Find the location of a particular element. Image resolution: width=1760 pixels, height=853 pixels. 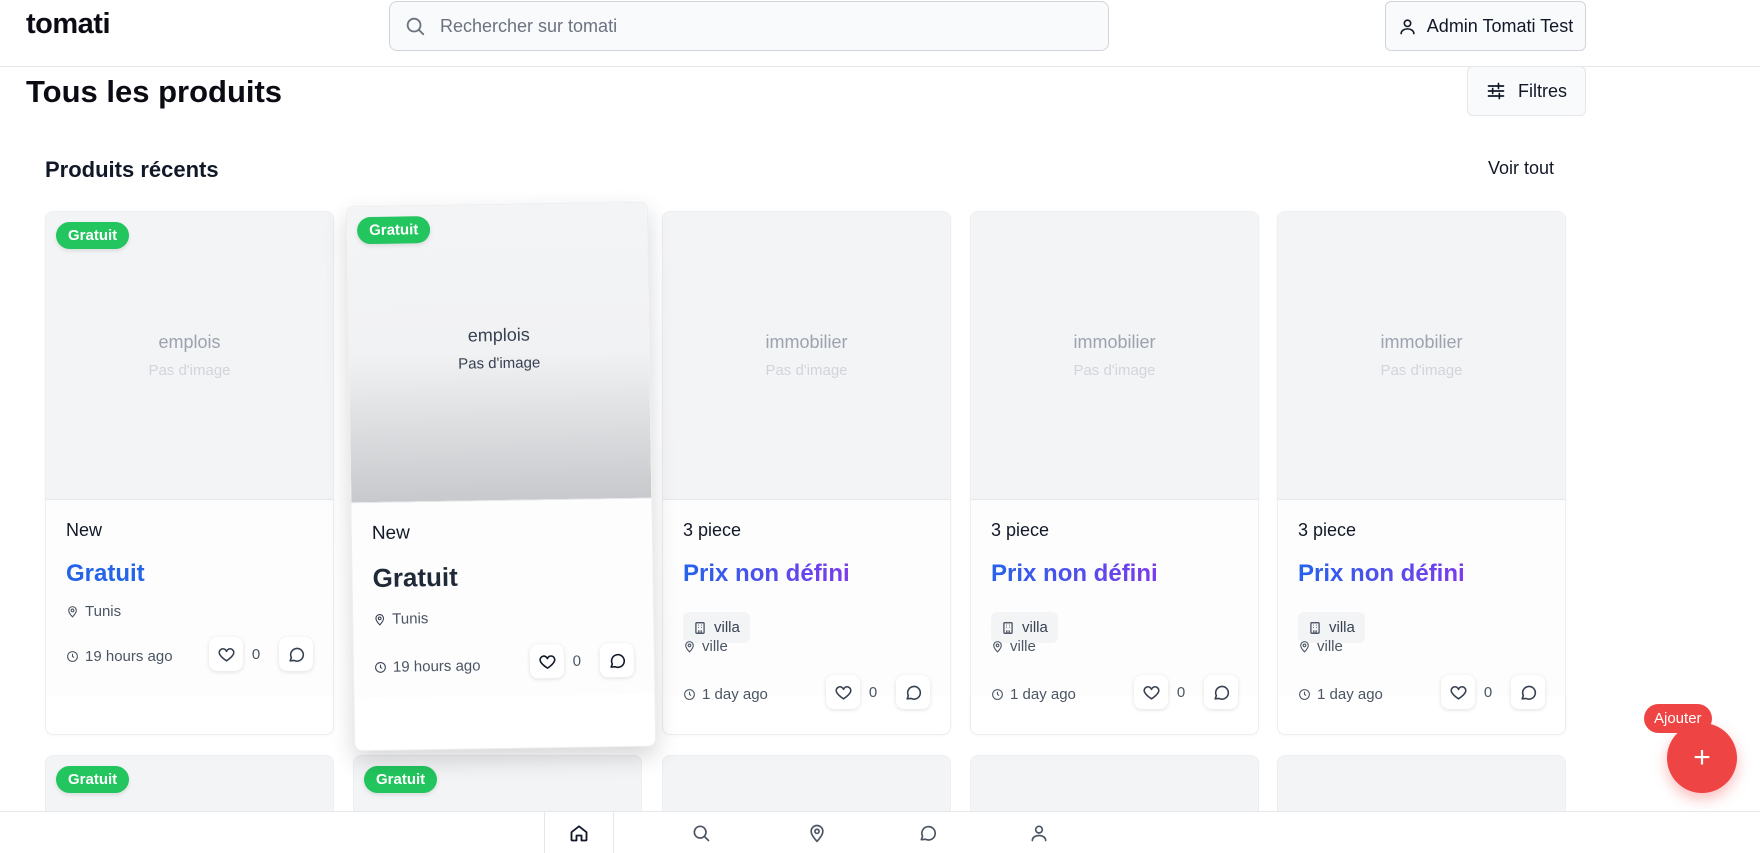

top-bar: tomati Admin Tomati Test is located at coordinates (880, 33).